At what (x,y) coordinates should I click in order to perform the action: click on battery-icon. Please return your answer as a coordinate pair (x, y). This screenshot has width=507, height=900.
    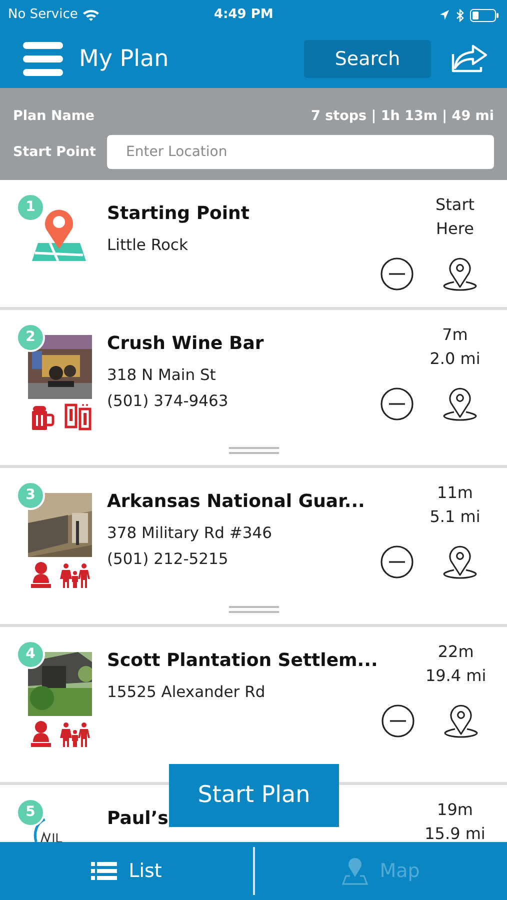
    Looking at the image, I should click on (484, 15).